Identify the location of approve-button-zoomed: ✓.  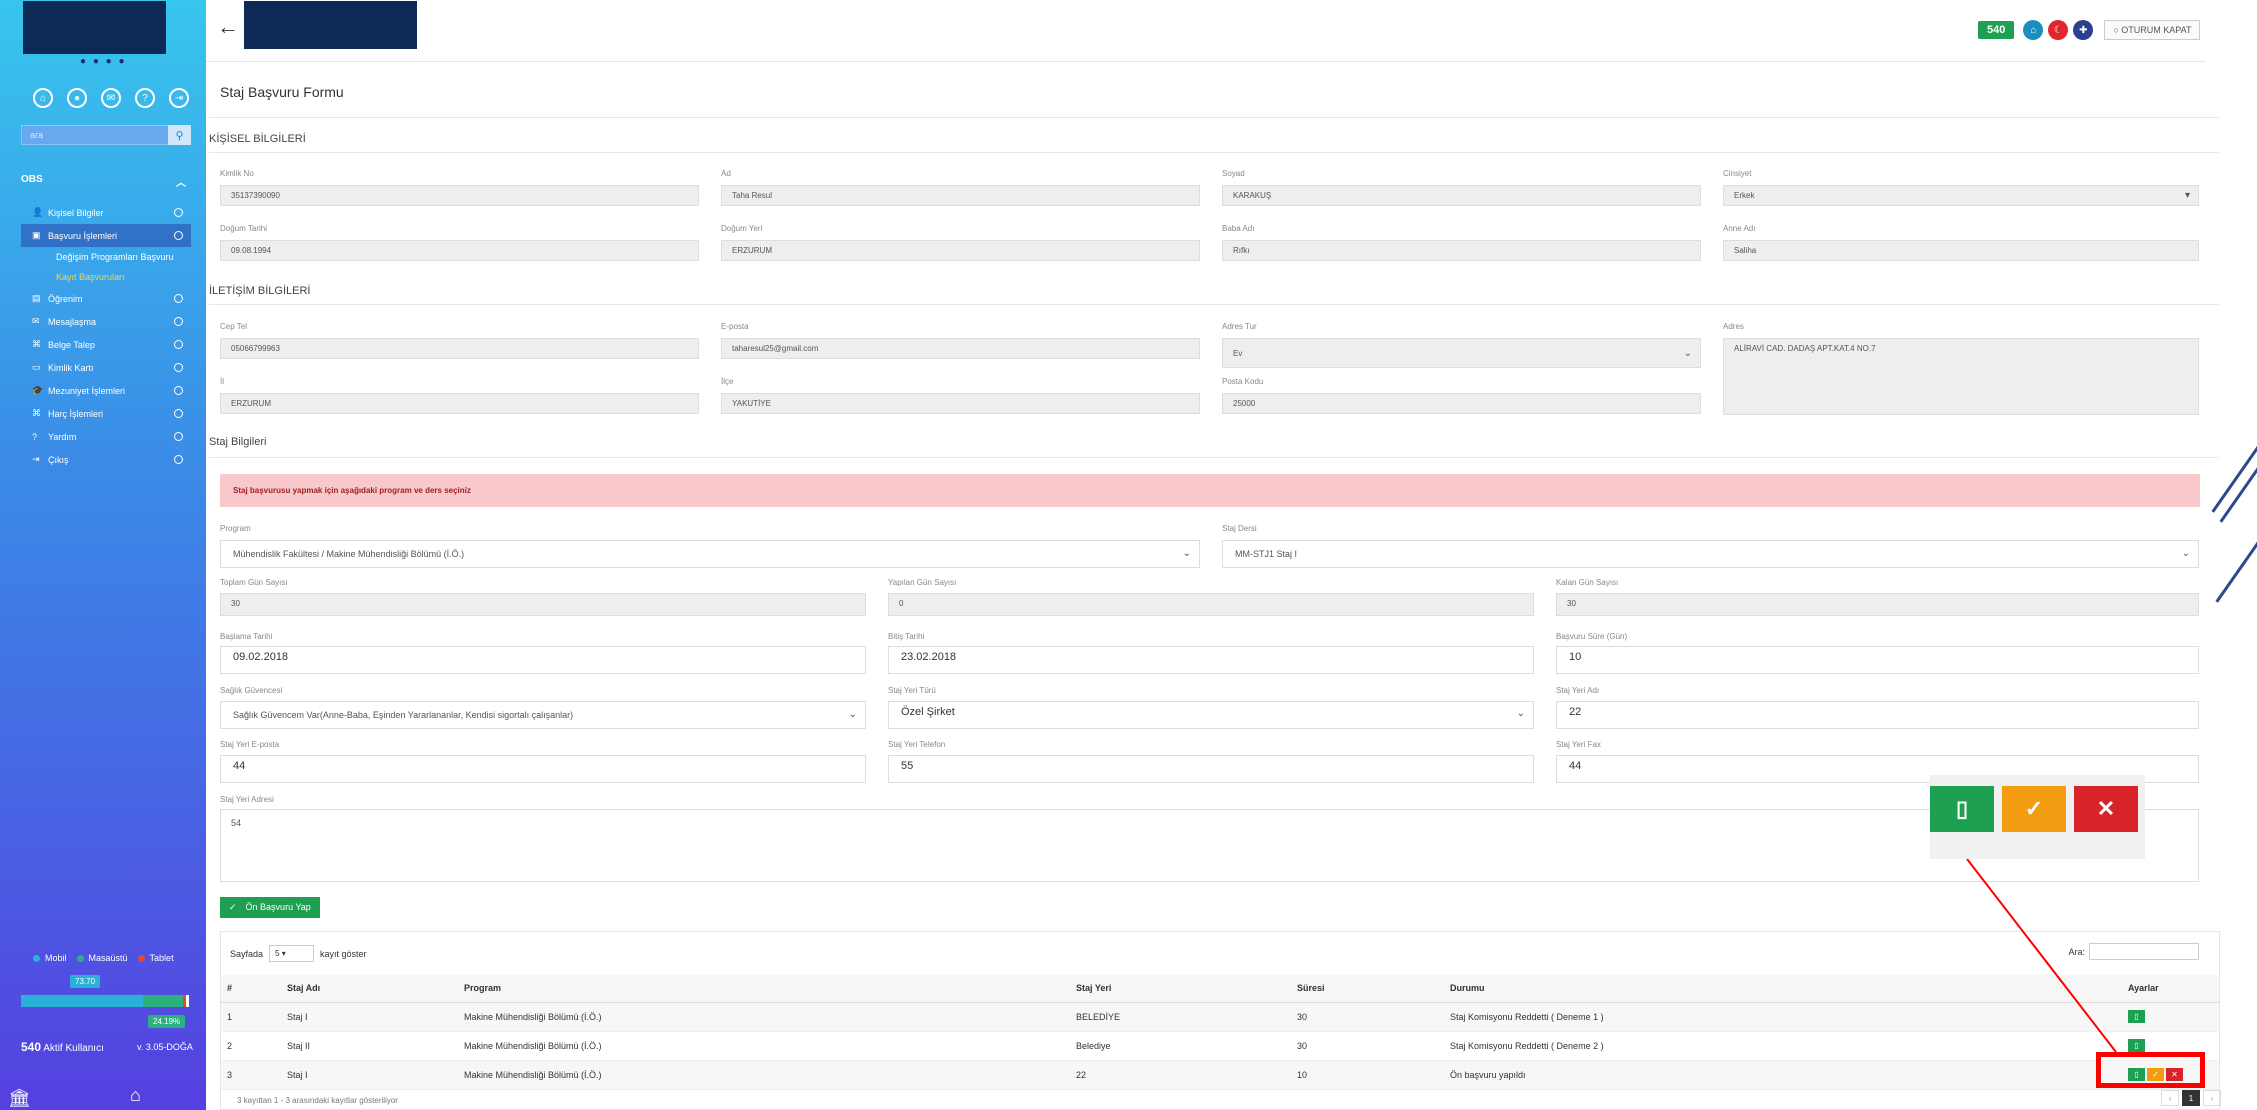
(2034, 809).